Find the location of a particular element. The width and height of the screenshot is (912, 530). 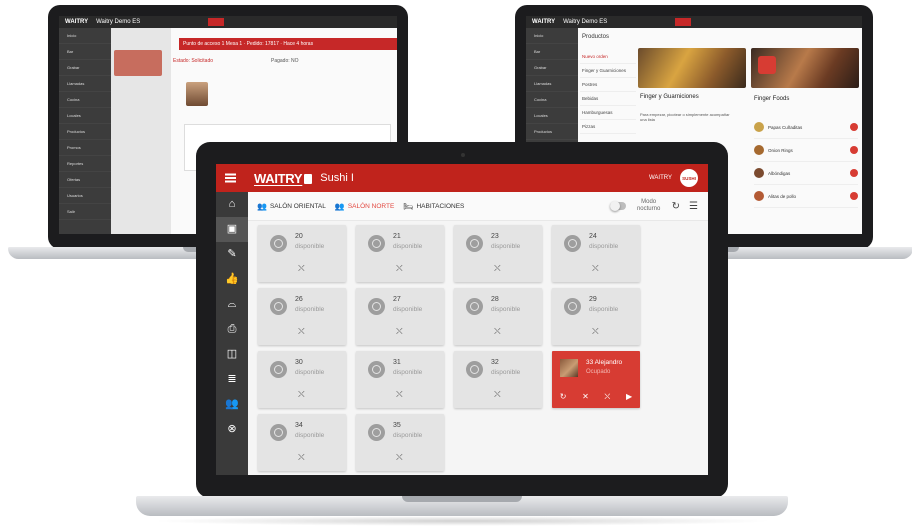

mini-category: Nuevo orden is located at coordinates (608, 57).